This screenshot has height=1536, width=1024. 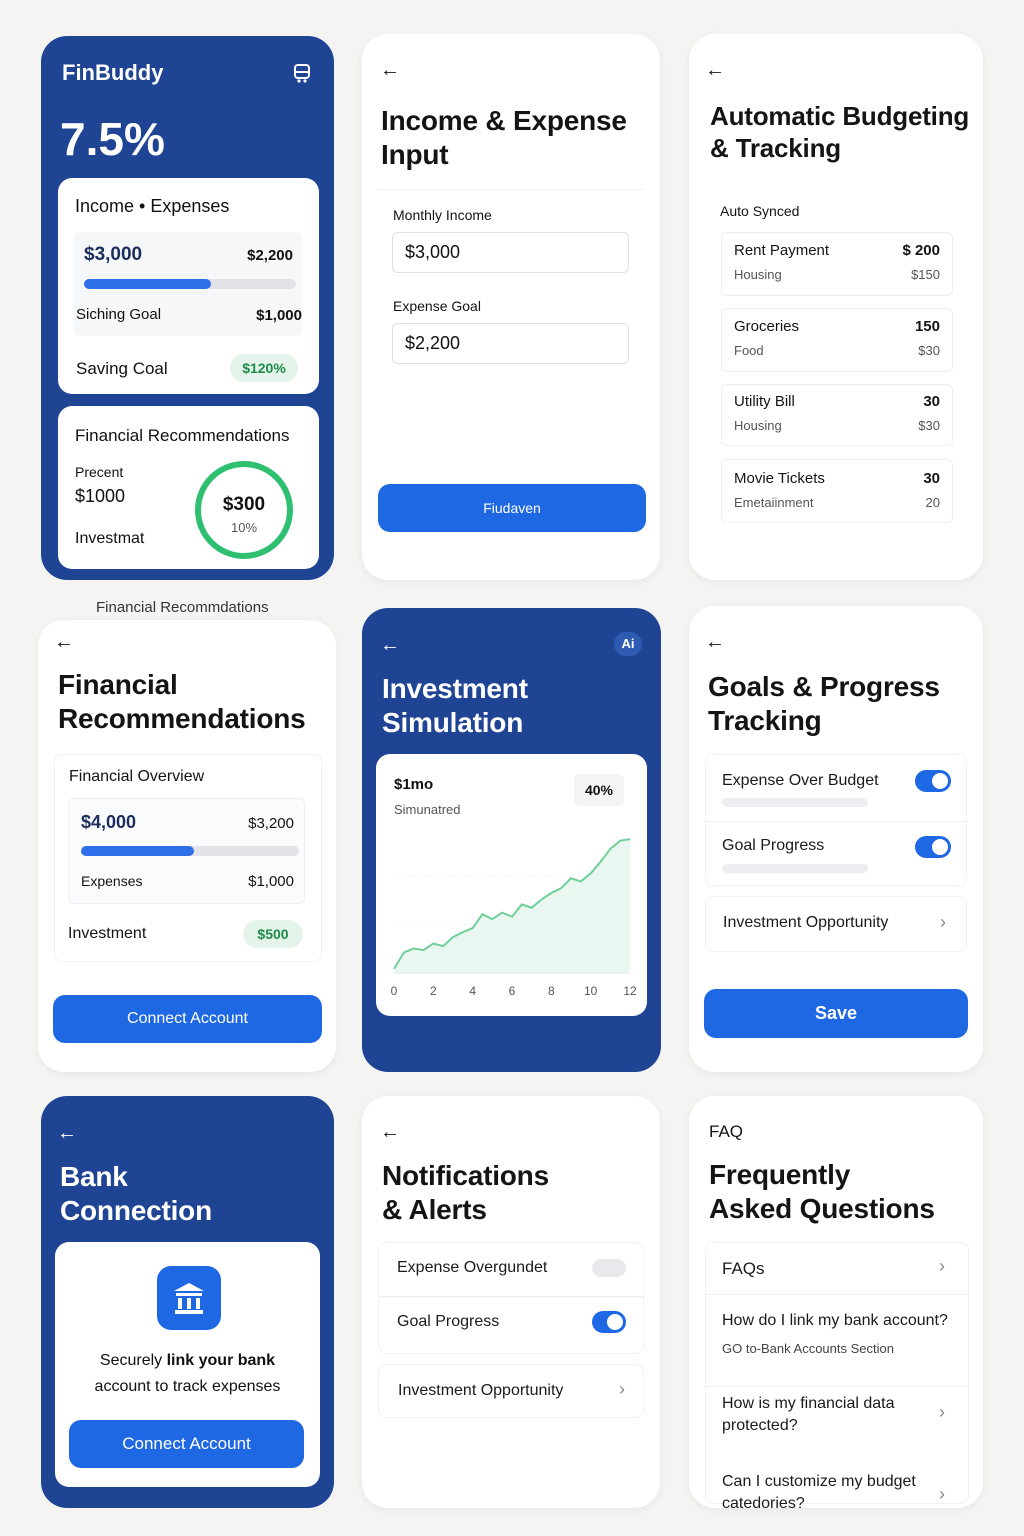 What do you see at coordinates (100, 496) in the screenshot?
I see `precent-value: $1000` at bounding box center [100, 496].